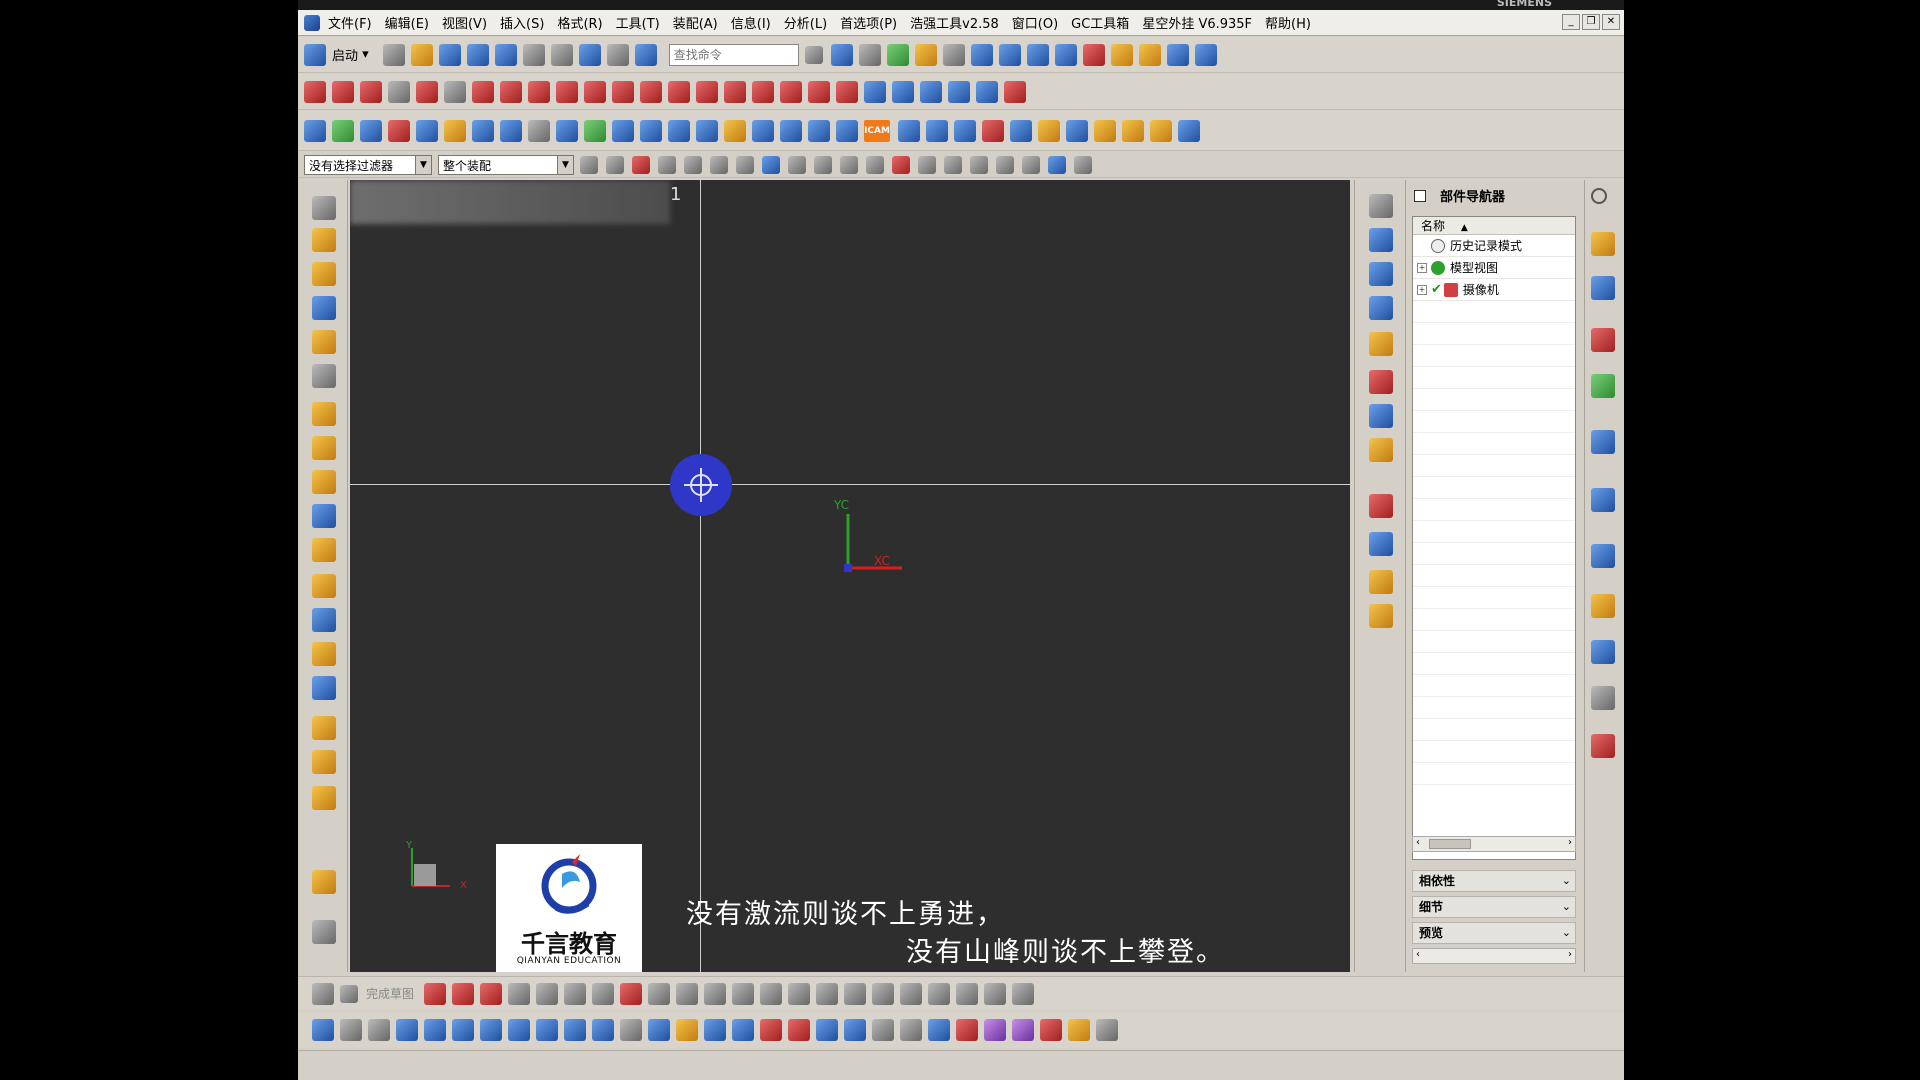  I want to click on chamfer-curve-icon, so click(819, 91).